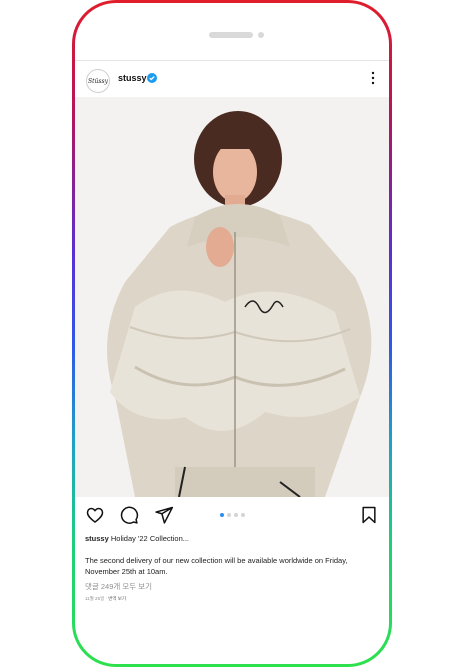 The height and width of the screenshot is (667, 465). Describe the element at coordinates (117, 598) in the screenshot. I see `translate-link: 번역 보기` at that location.